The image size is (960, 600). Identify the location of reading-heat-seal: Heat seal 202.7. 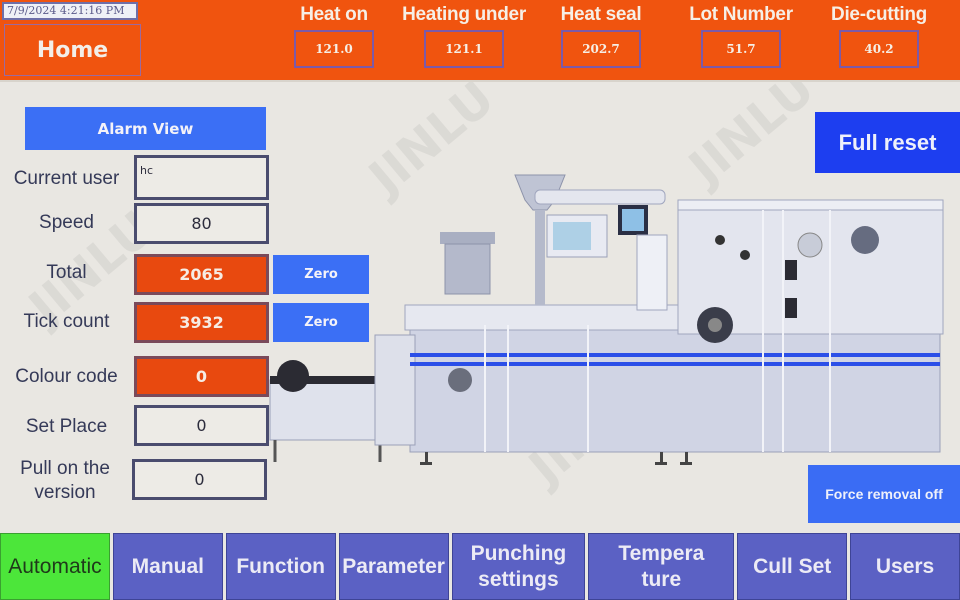
(601, 36).